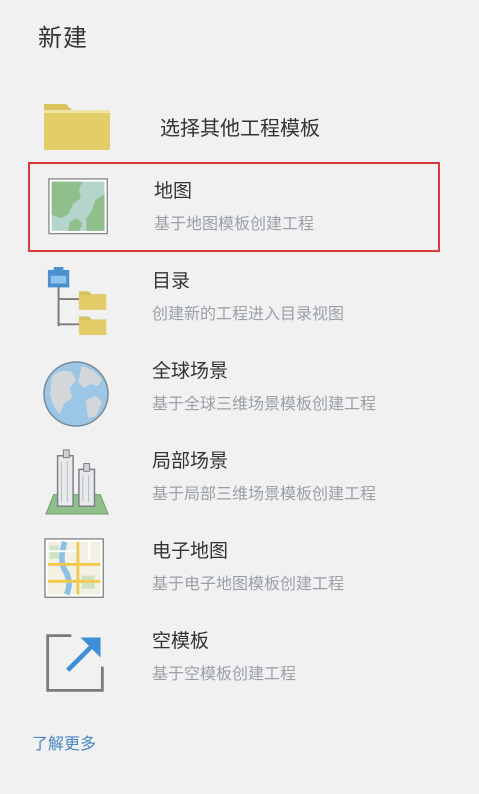 The image size is (479, 794). What do you see at coordinates (264, 403) in the screenshot?
I see `template-global-scene-desc: 基于全球三维场景模板创建工程` at bounding box center [264, 403].